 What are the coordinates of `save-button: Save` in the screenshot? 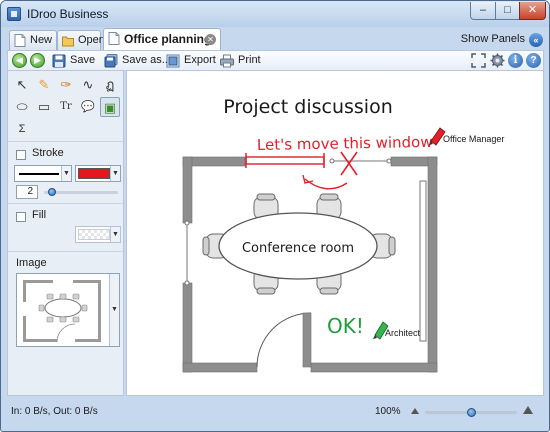 It's located at (73, 61).